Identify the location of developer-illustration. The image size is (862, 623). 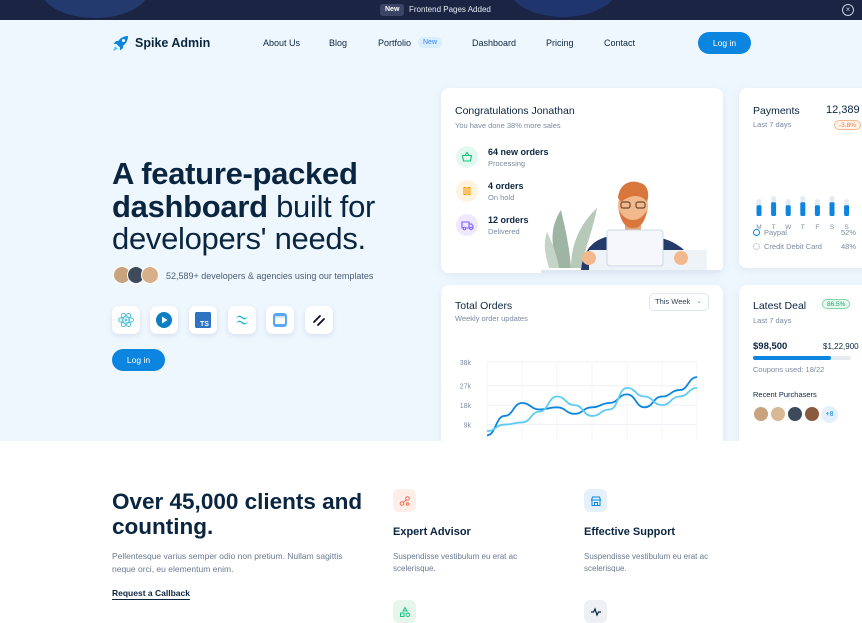
(631, 227).